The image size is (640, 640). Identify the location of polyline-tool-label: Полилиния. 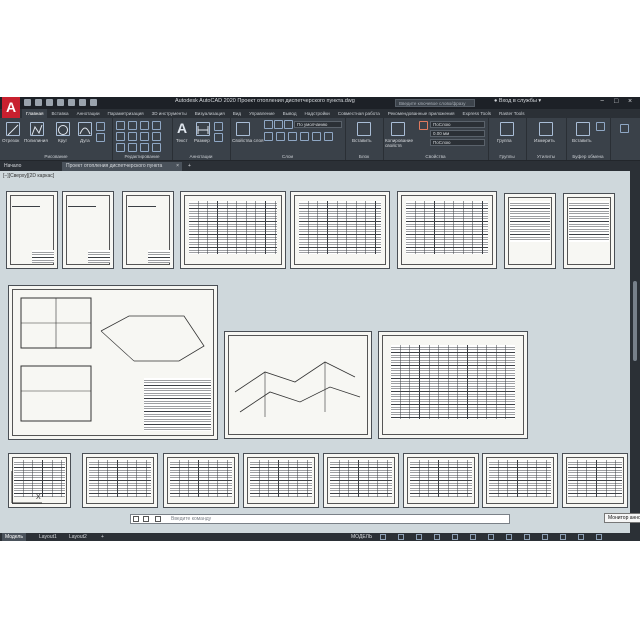
(36, 140).